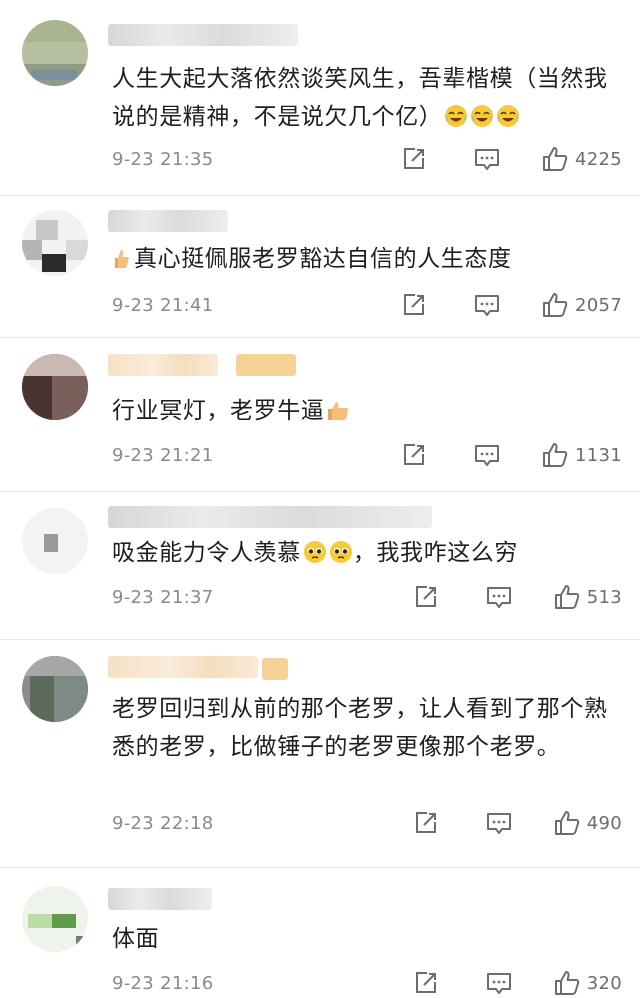 This screenshot has width=640, height=998. Describe the element at coordinates (604, 597) in the screenshot. I see `like-count: 513` at that location.